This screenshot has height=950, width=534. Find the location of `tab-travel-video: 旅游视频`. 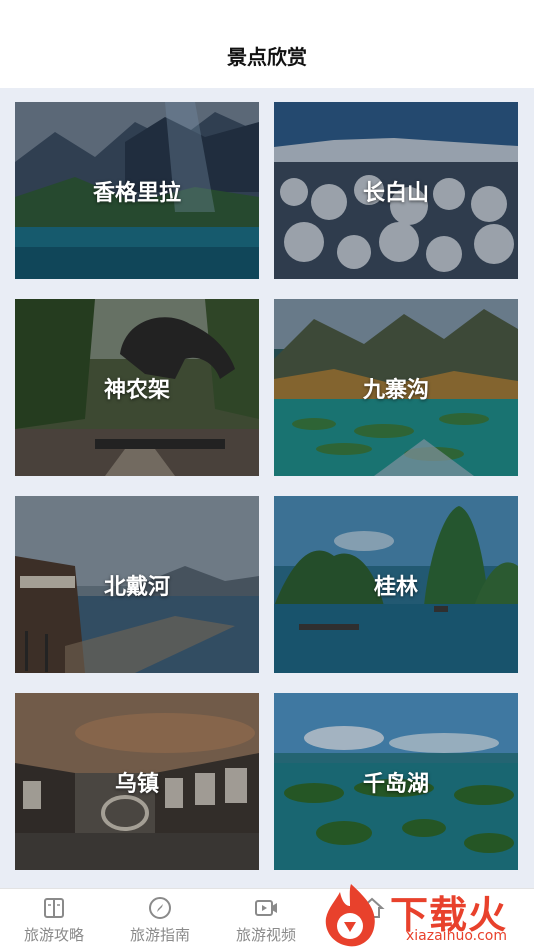

tab-travel-video: 旅游视频 is located at coordinates (266, 920).